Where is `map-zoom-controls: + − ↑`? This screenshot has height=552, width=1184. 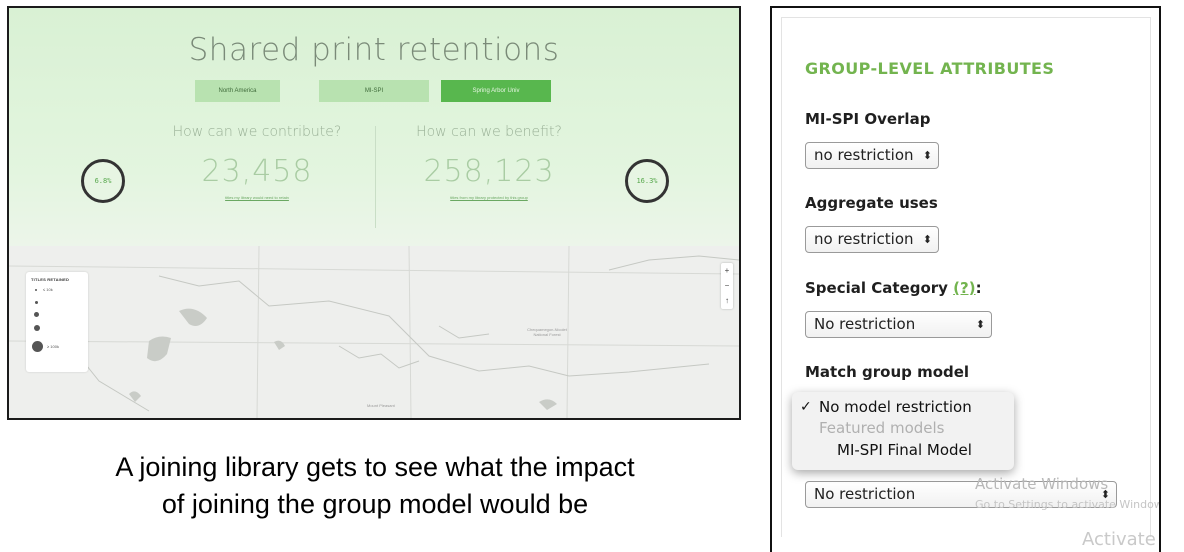
map-zoom-controls: + − ↑ is located at coordinates (727, 286).